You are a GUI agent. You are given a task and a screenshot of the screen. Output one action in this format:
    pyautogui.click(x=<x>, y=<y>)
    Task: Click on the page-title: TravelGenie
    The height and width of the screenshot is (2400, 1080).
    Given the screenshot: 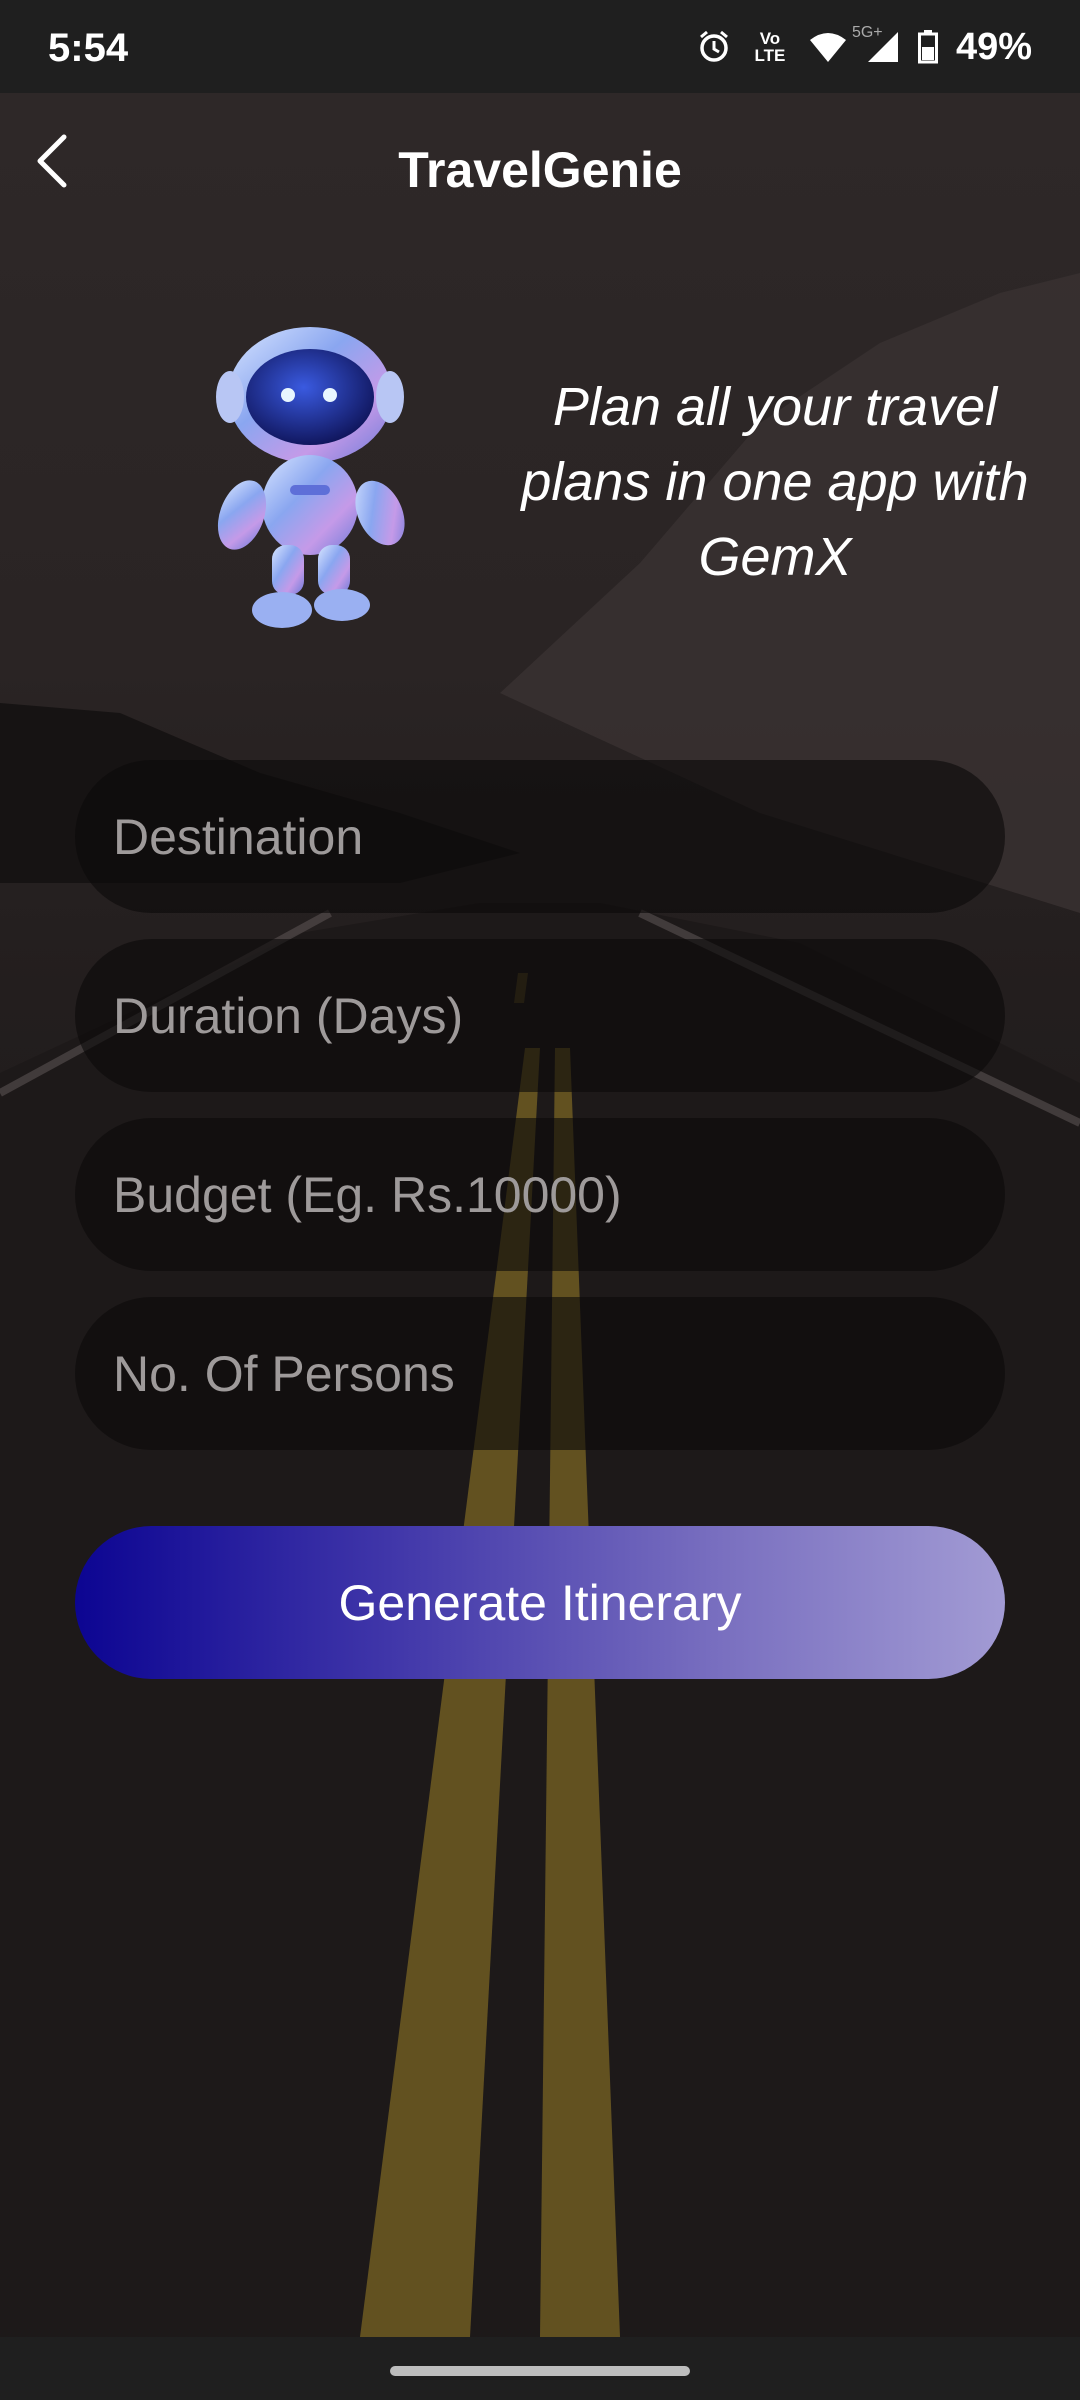 What is the action you would take?
    pyautogui.click(x=540, y=170)
    